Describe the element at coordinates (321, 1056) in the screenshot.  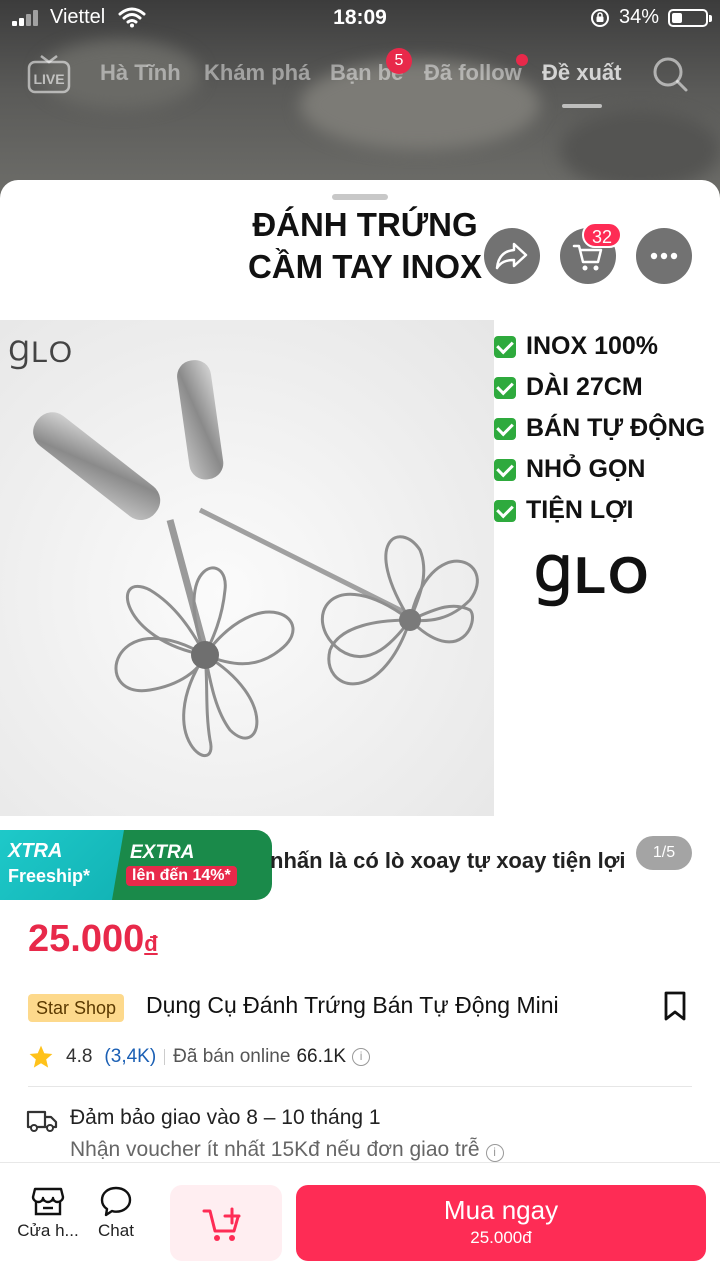
I see `sold-value: 66.1K` at that location.